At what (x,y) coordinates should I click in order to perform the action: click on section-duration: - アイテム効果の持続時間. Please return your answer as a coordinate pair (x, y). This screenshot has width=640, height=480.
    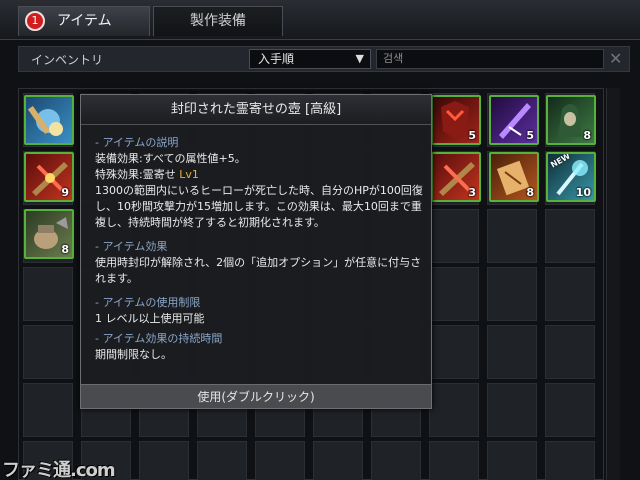
    Looking at the image, I should click on (159, 338).